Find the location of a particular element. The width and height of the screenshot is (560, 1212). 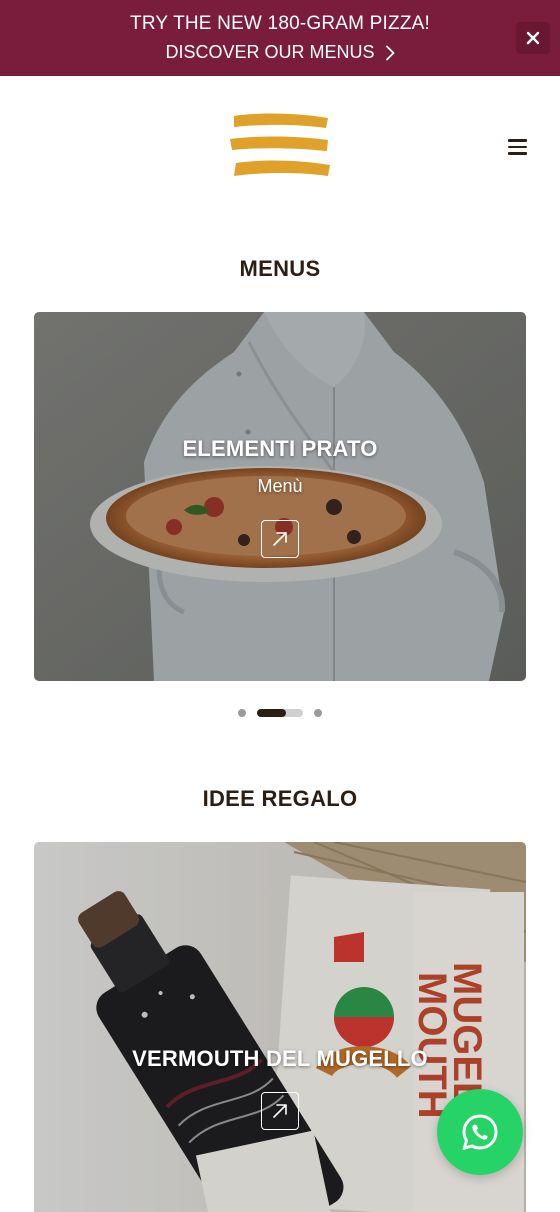

hamburger-menu-button is located at coordinates (517, 147).